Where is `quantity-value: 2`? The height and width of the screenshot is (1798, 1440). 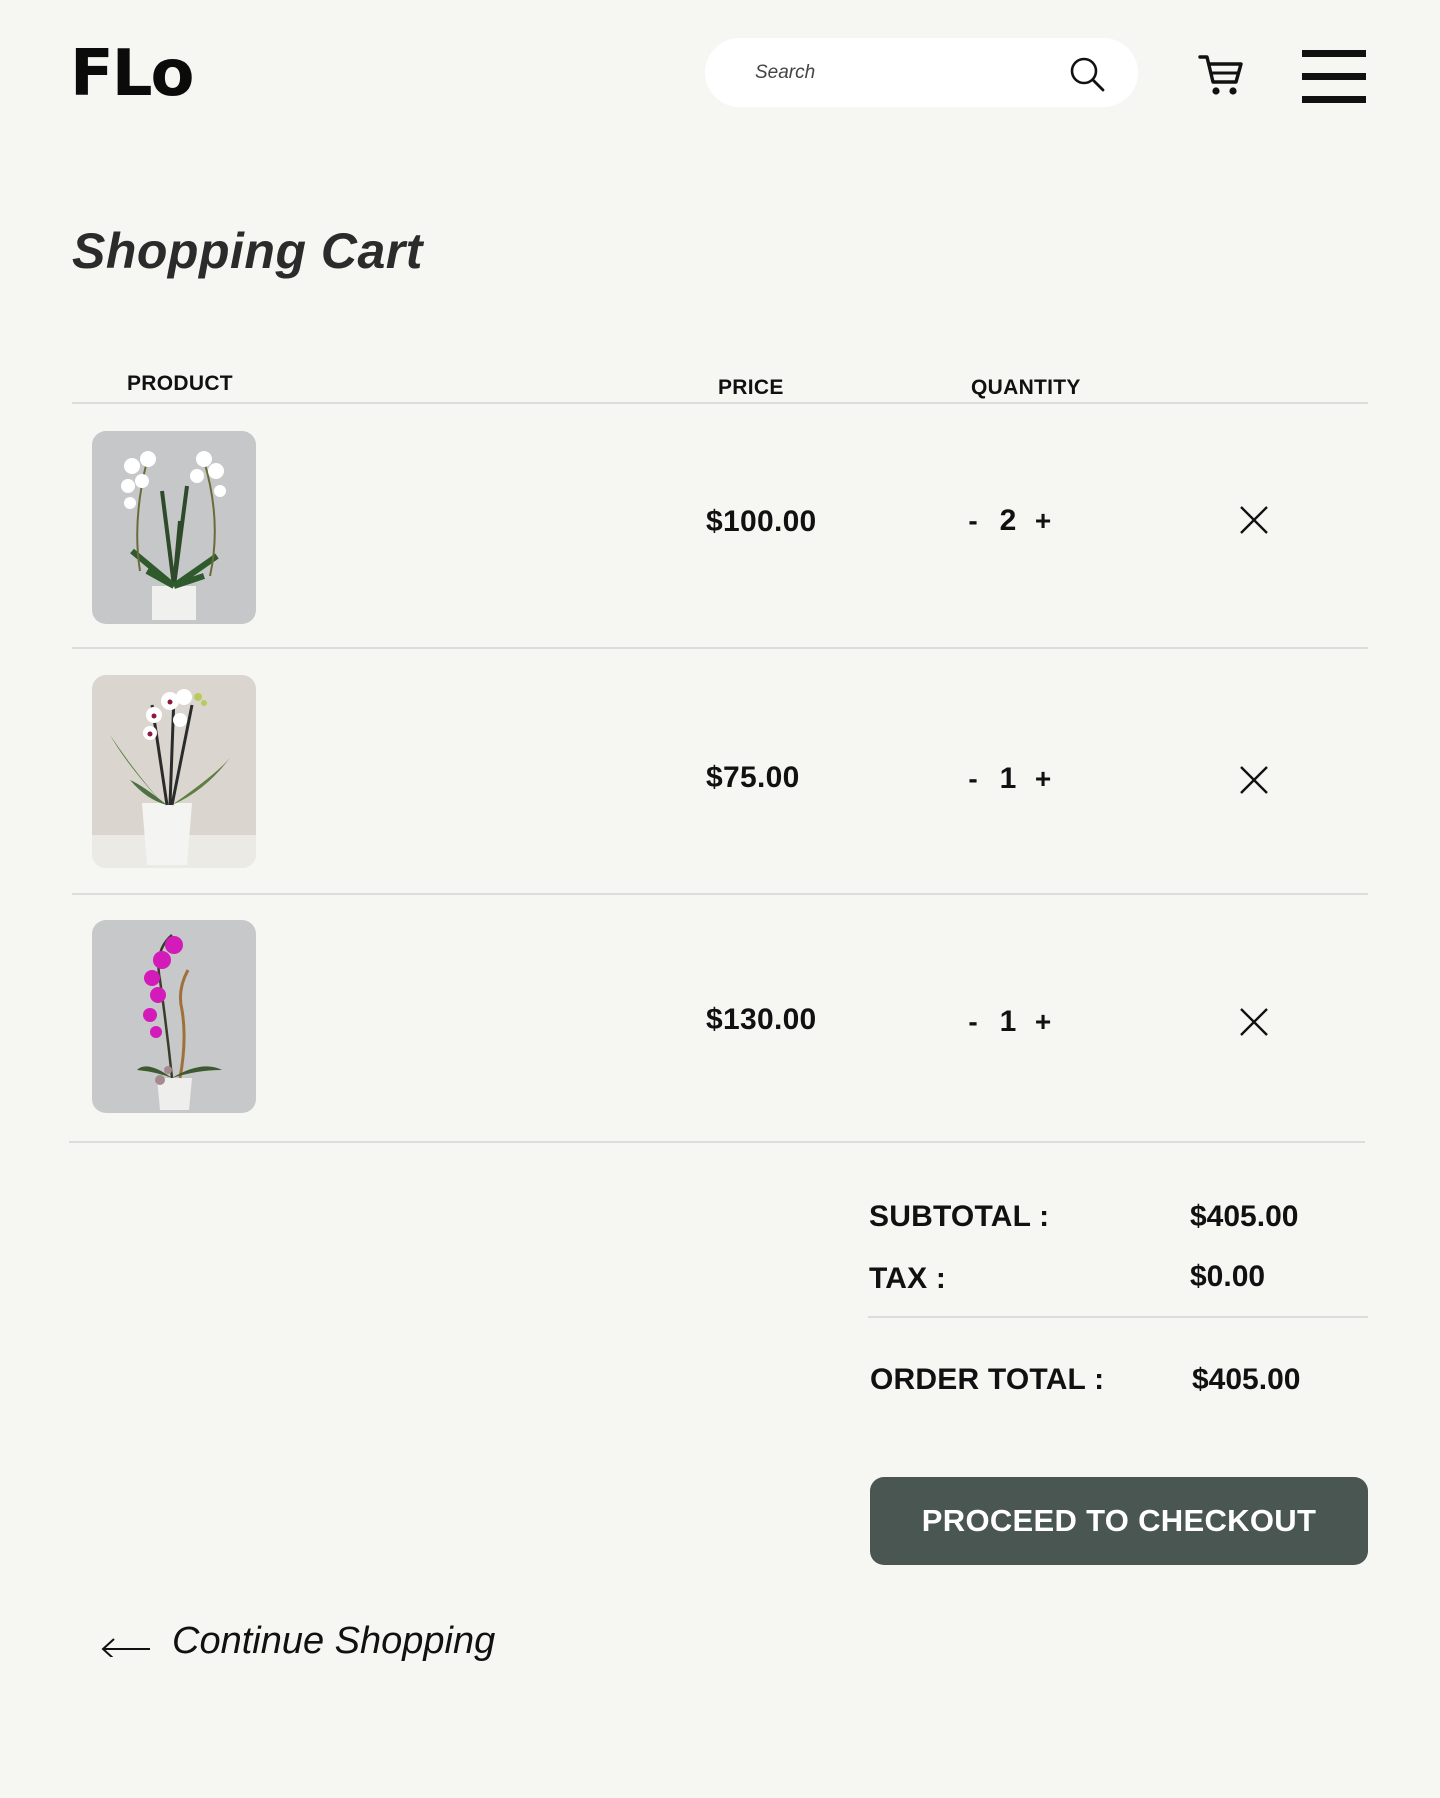 quantity-value: 2 is located at coordinates (1008, 520).